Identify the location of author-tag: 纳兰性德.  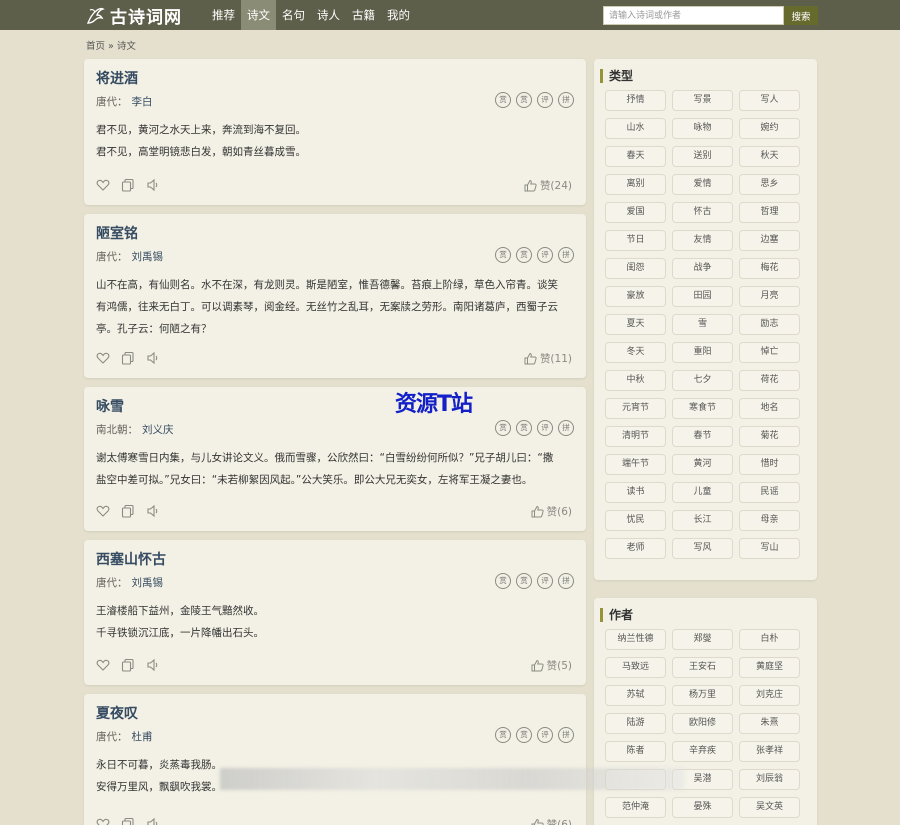
(635, 639).